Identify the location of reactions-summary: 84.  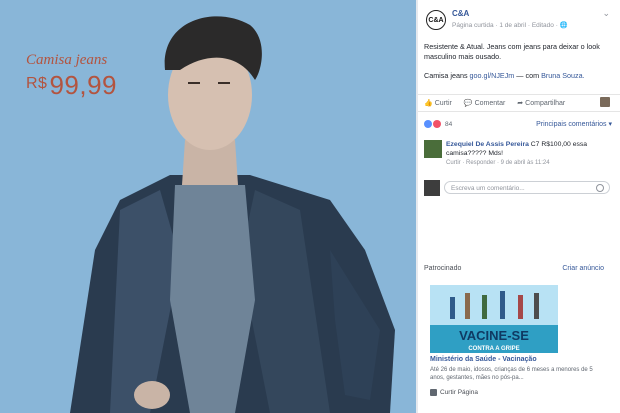
(438, 124).